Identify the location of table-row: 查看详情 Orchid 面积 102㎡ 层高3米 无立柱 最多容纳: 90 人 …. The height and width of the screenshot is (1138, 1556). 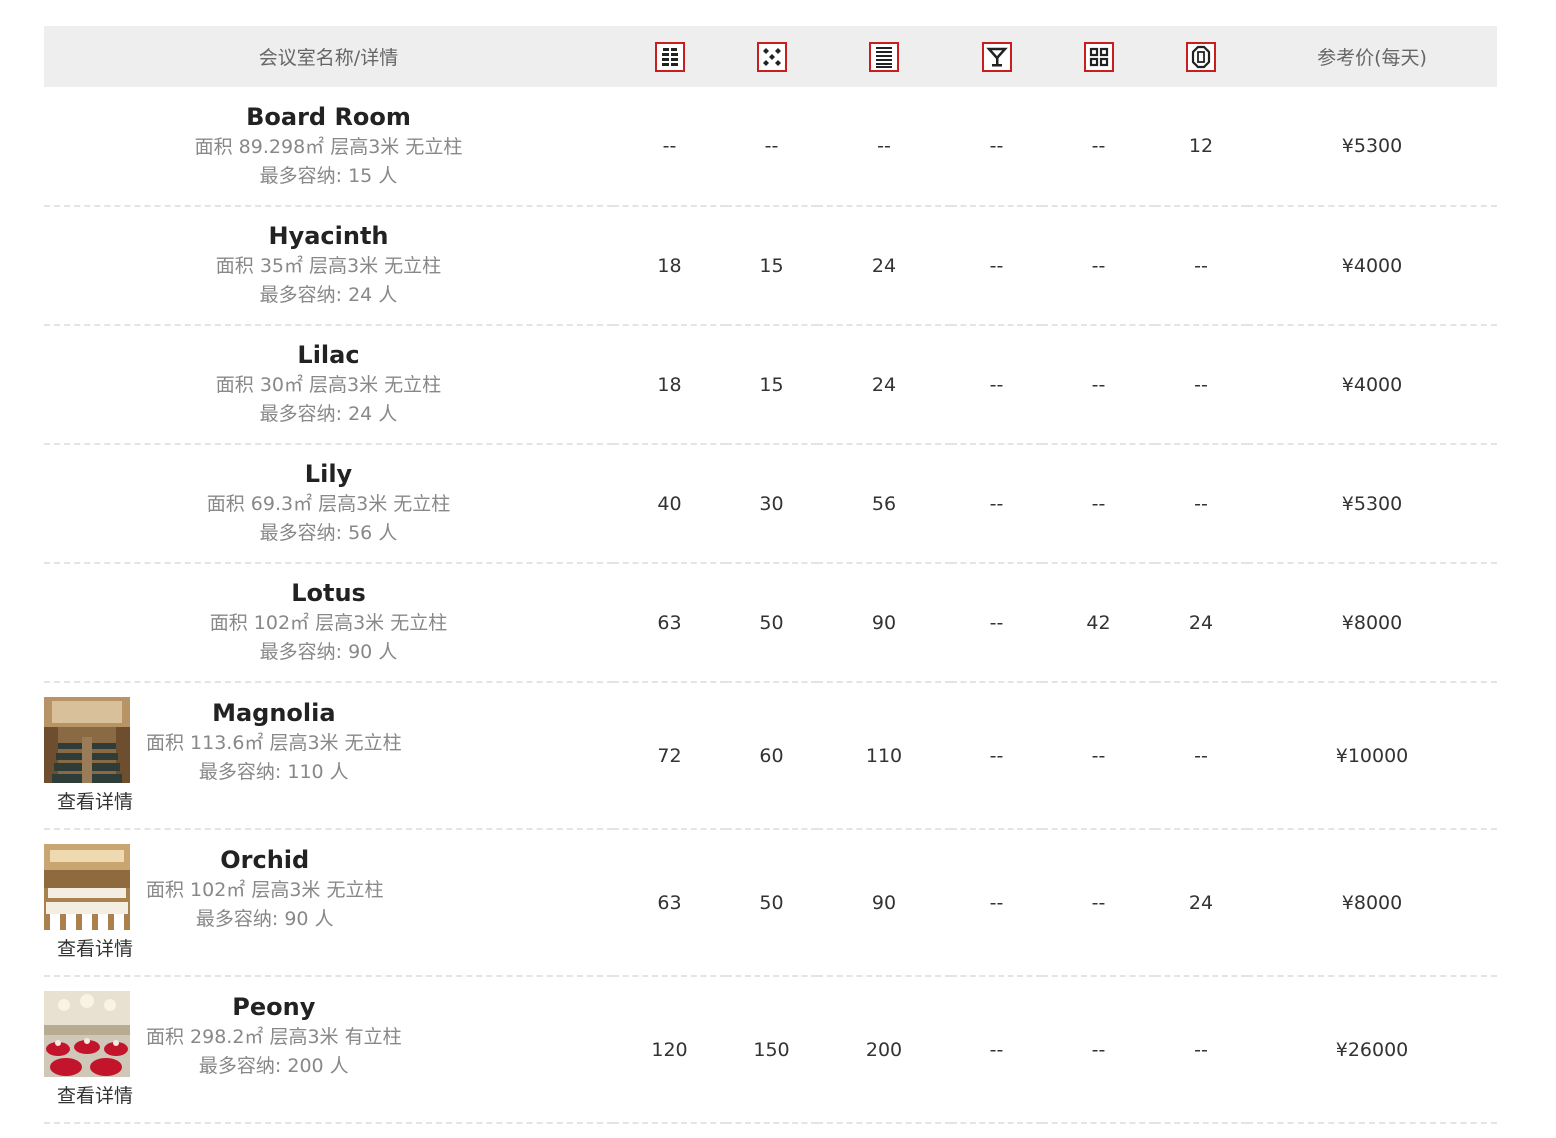
(770, 902).